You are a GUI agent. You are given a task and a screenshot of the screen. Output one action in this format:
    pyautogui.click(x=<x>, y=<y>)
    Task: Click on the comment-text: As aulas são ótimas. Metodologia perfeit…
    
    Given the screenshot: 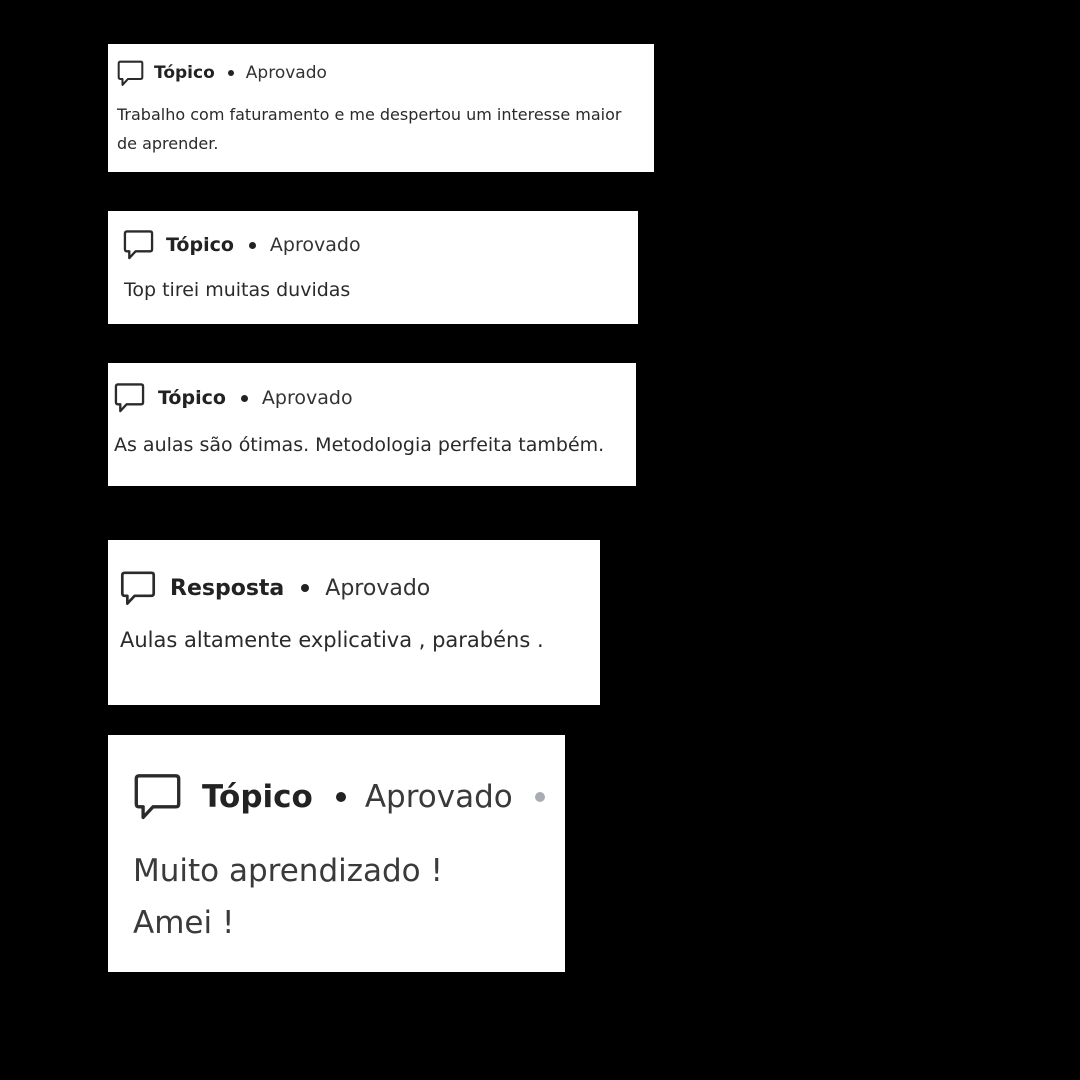 What is the action you would take?
    pyautogui.click(x=359, y=445)
    